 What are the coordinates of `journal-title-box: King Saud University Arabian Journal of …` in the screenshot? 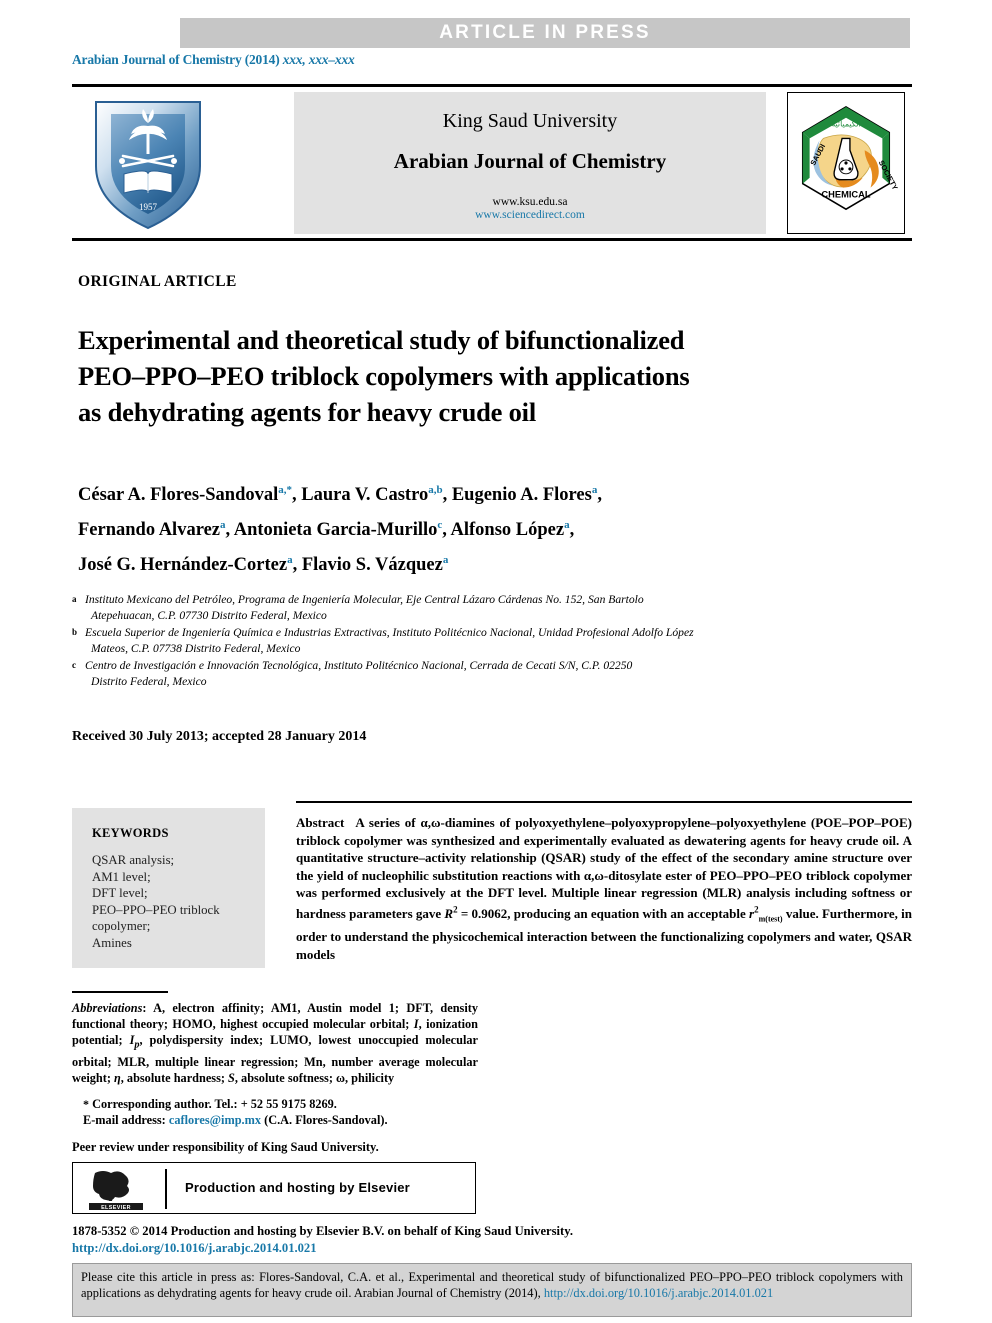 It's located at (530, 163).